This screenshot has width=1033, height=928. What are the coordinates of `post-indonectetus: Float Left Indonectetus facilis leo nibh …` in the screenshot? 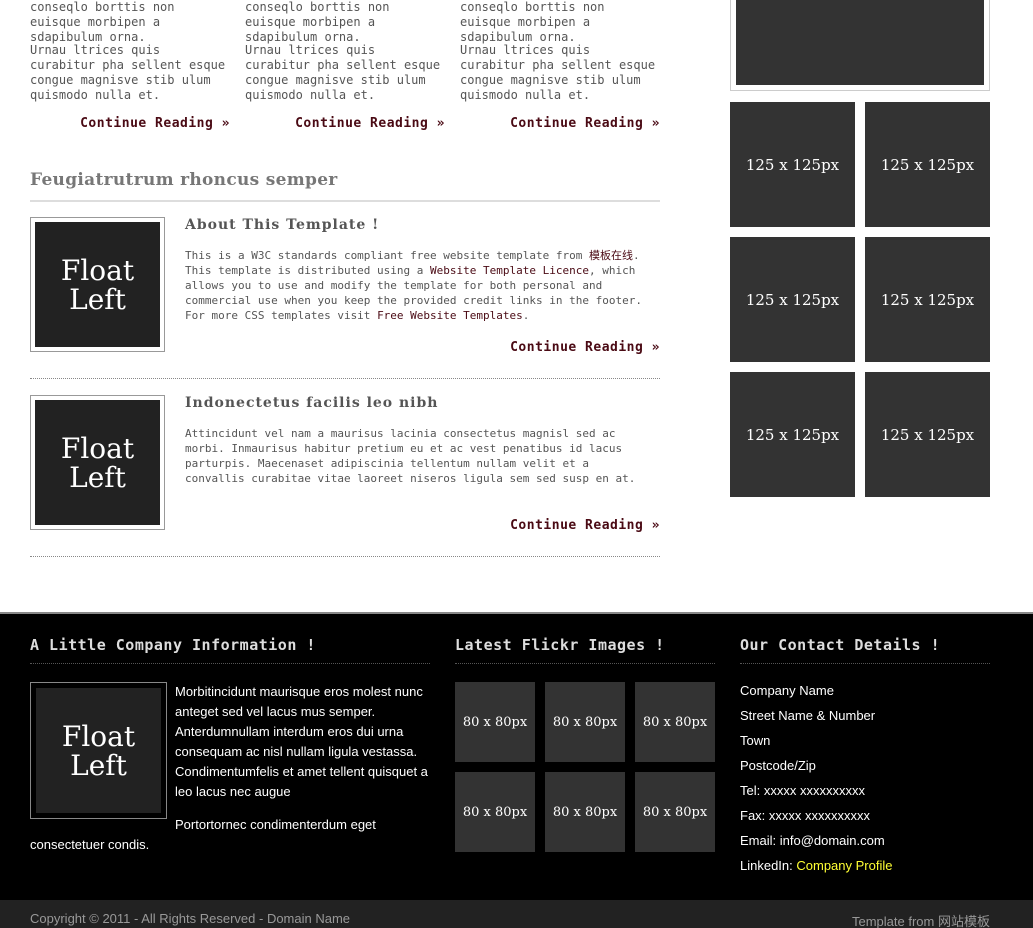 It's located at (345, 477).